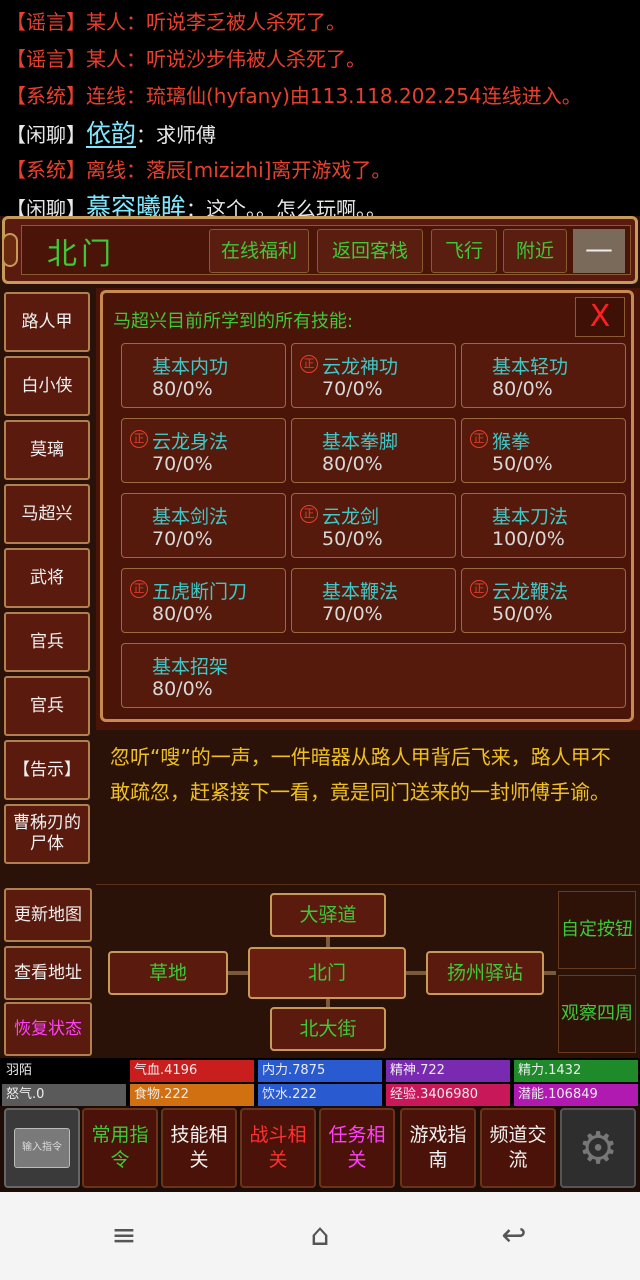 The image size is (640, 1280). Describe the element at coordinates (357, 1148) in the screenshot. I see `quests-button: 任务相关` at that location.